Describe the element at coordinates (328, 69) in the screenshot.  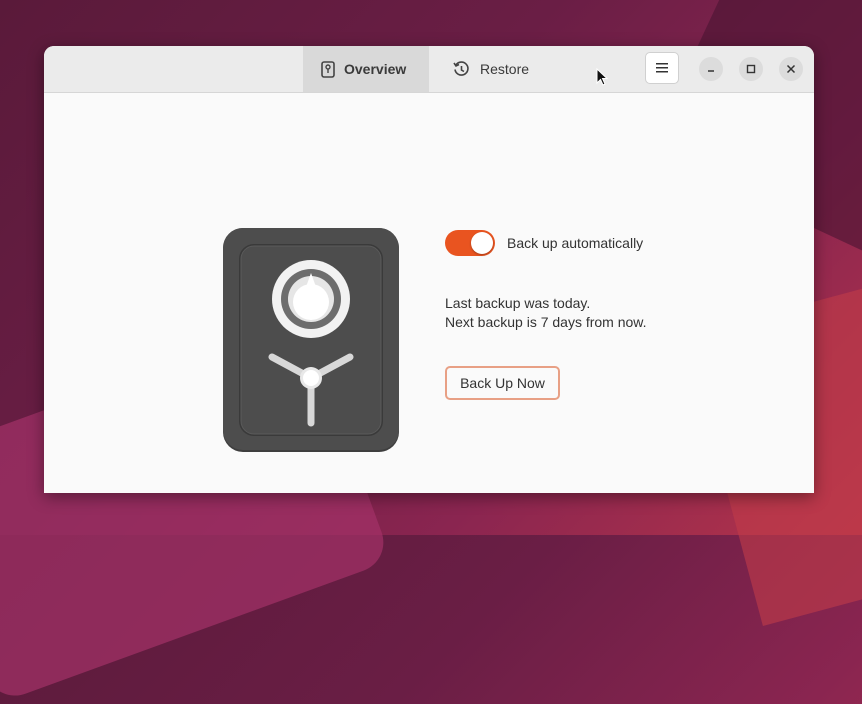
I see `vault-icon` at that location.